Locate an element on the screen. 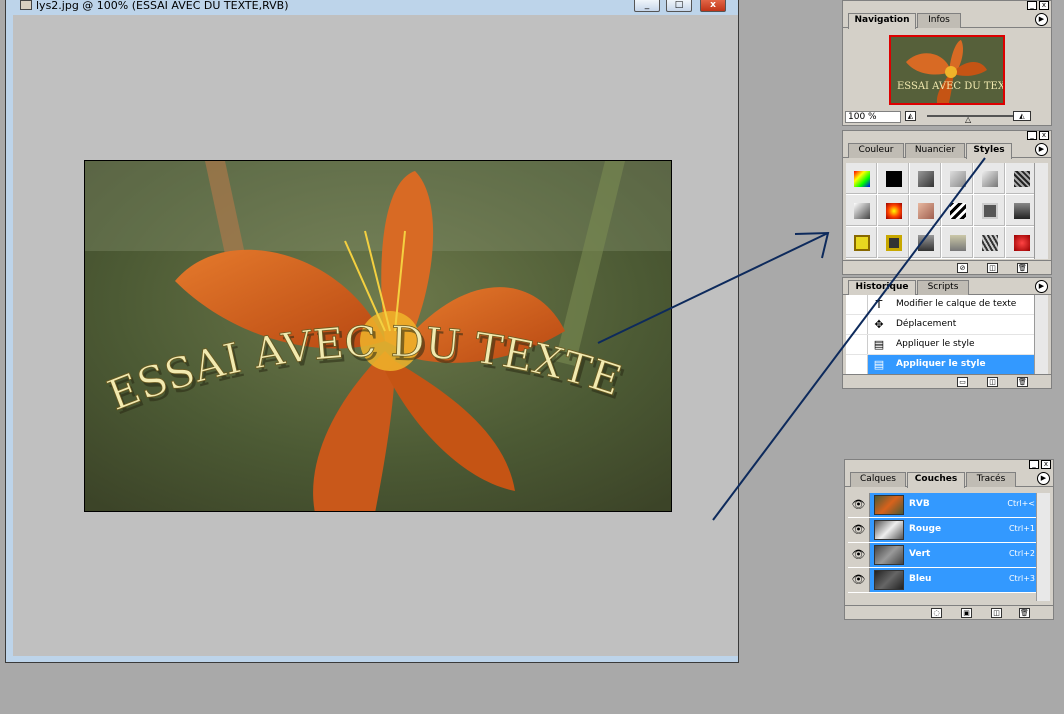 The width and height of the screenshot is (1064, 714). history-footer: ▭ ◫ 🗑 is located at coordinates (947, 381).